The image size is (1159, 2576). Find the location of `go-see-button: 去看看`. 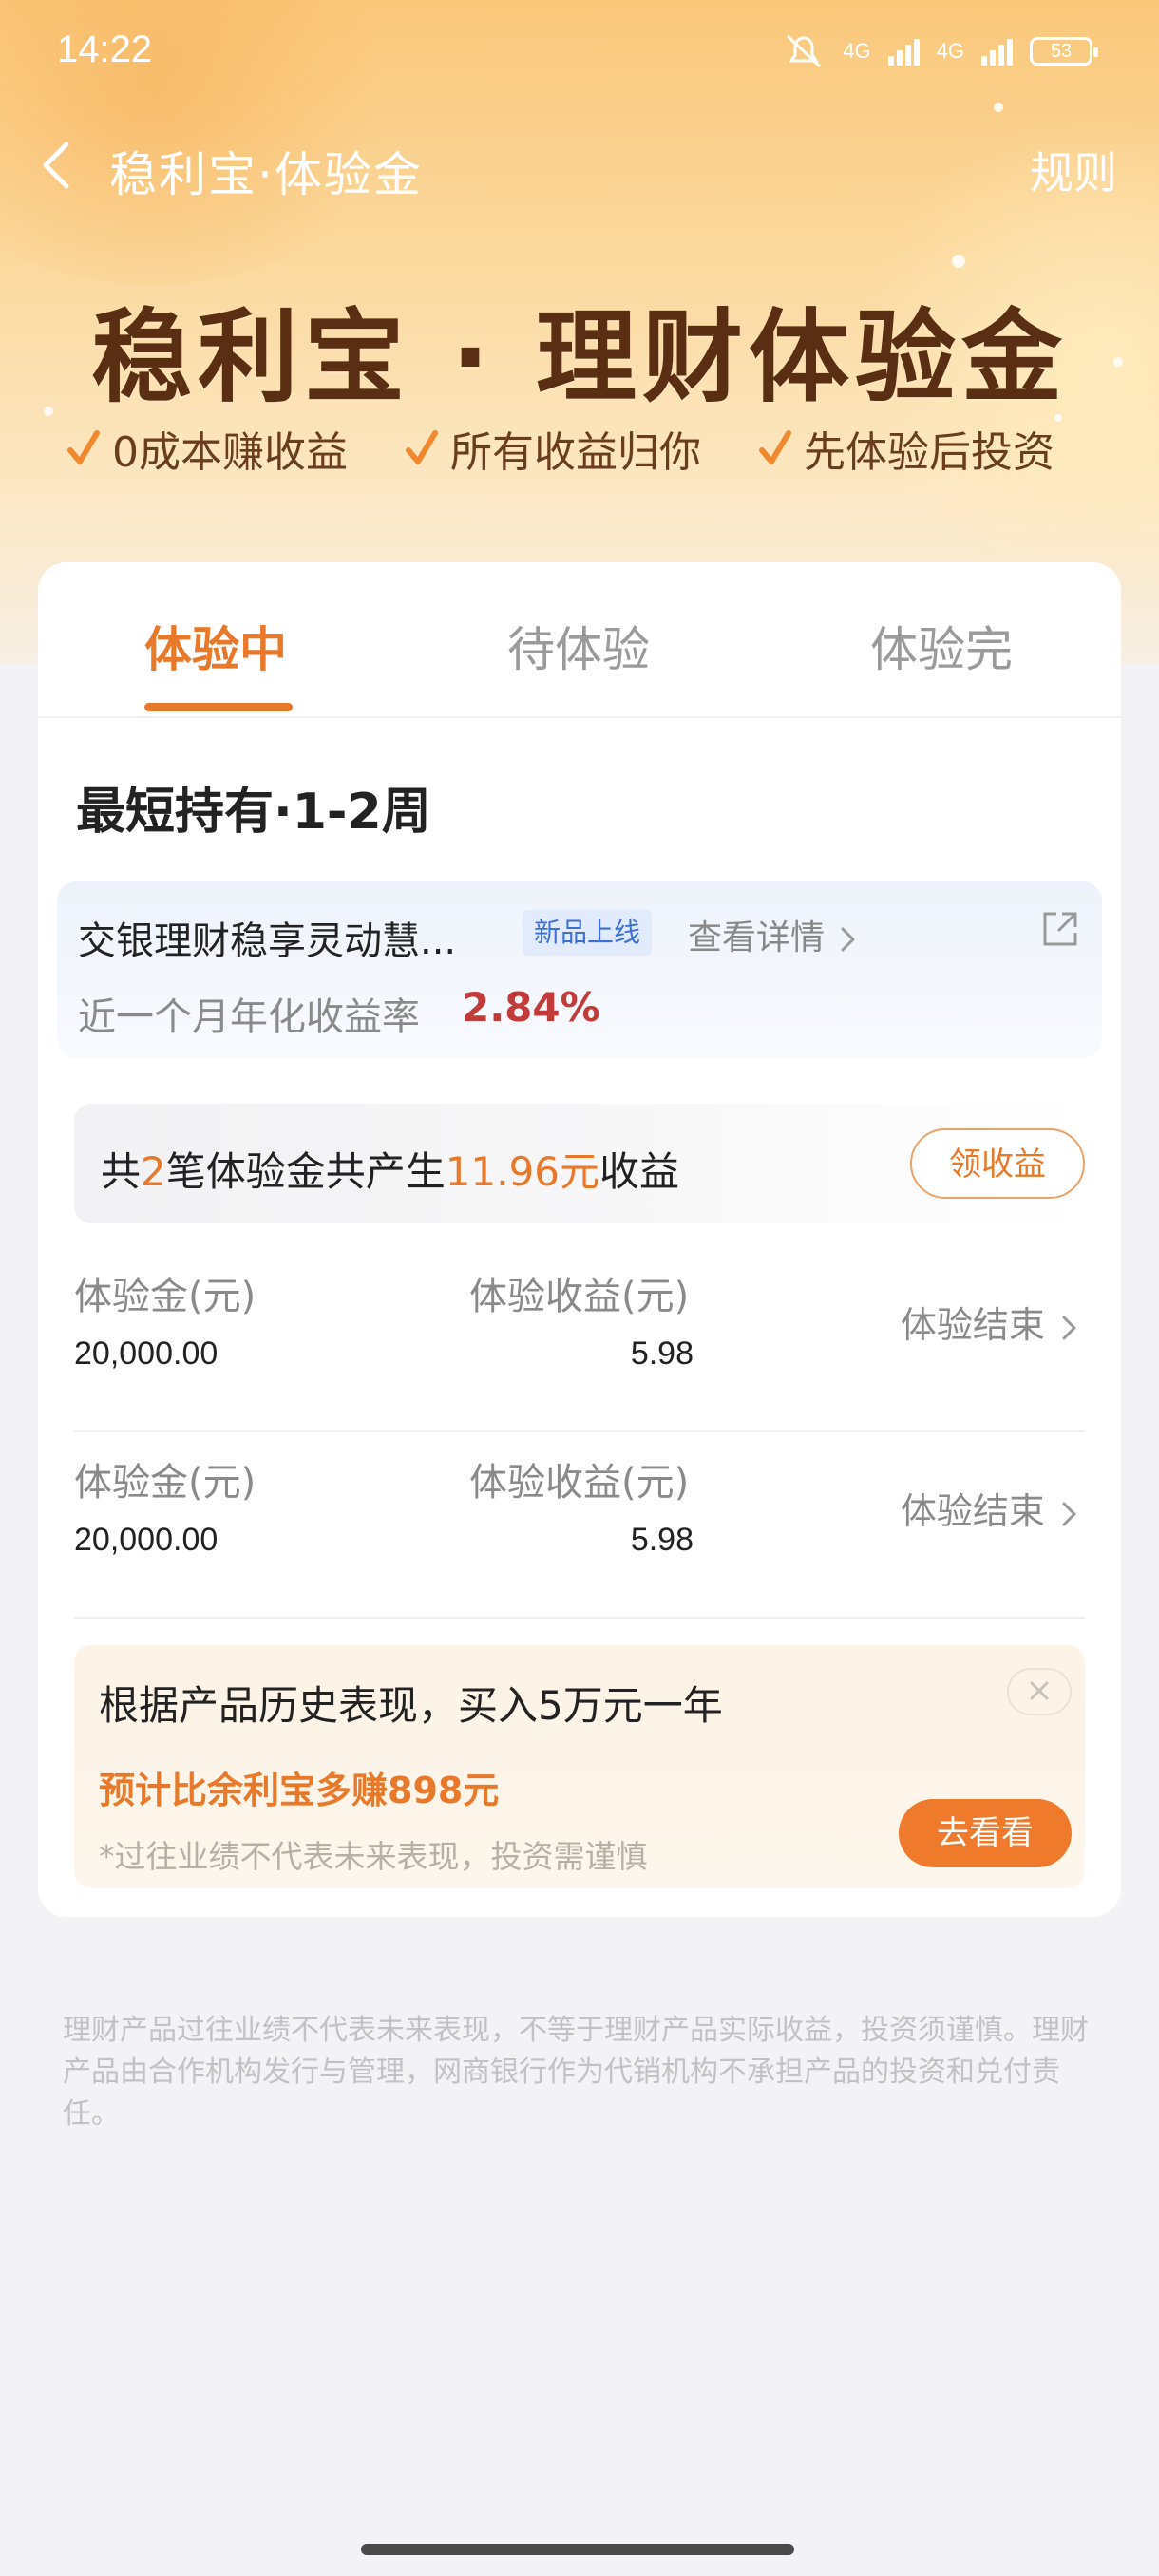

go-see-button: 去看看 is located at coordinates (985, 1833).